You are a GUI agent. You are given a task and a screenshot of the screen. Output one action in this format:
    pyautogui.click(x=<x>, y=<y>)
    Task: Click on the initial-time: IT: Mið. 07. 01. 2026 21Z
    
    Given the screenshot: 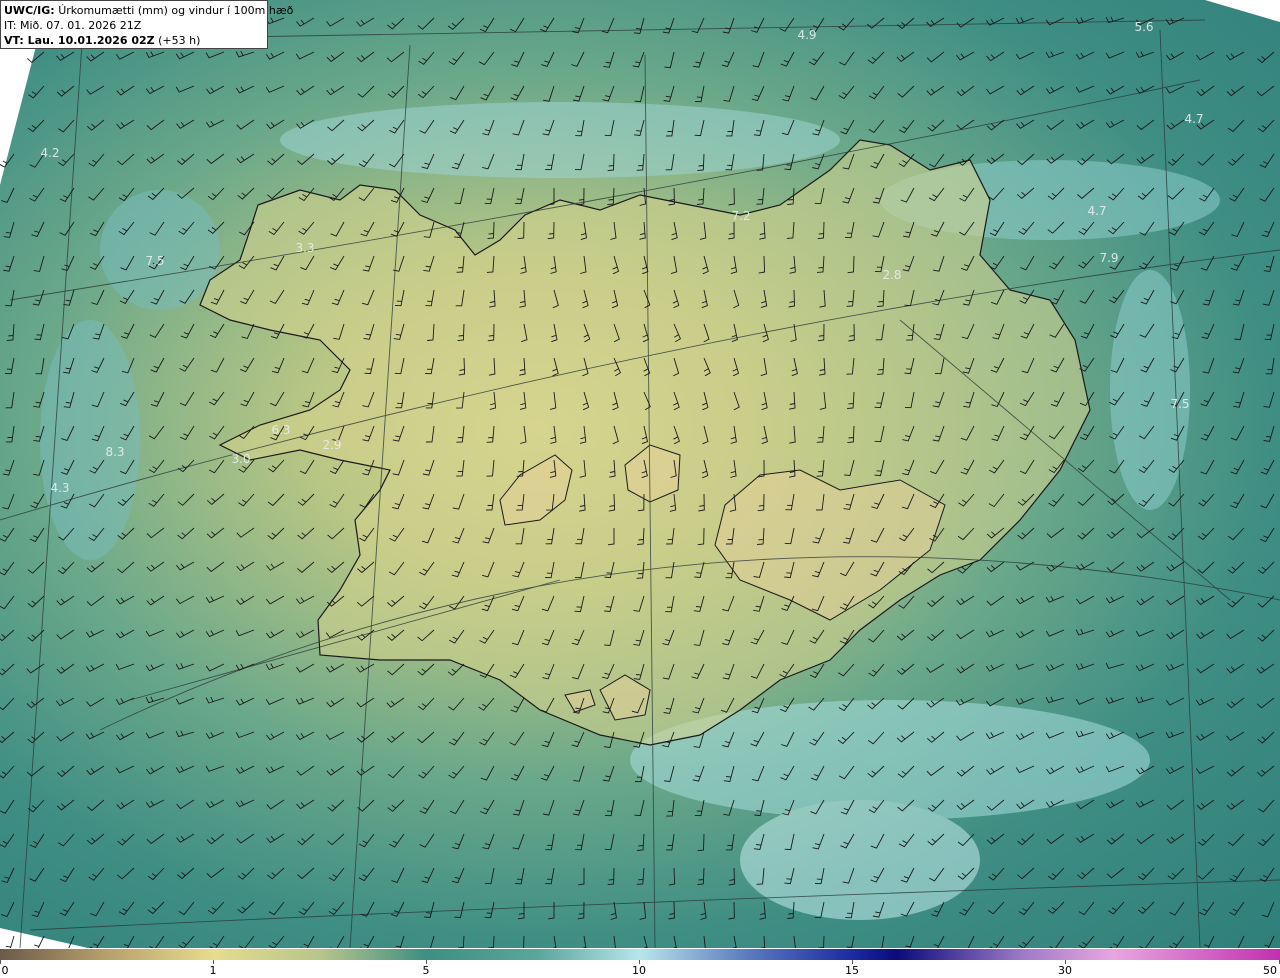 What is the action you would take?
    pyautogui.click(x=73, y=25)
    